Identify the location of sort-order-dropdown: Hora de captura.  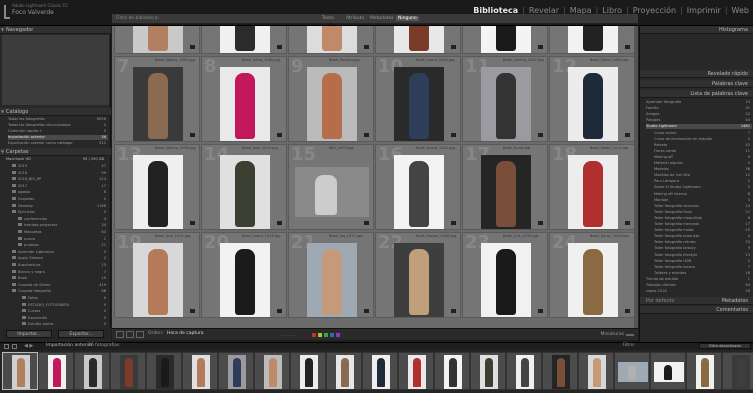
(185, 333).